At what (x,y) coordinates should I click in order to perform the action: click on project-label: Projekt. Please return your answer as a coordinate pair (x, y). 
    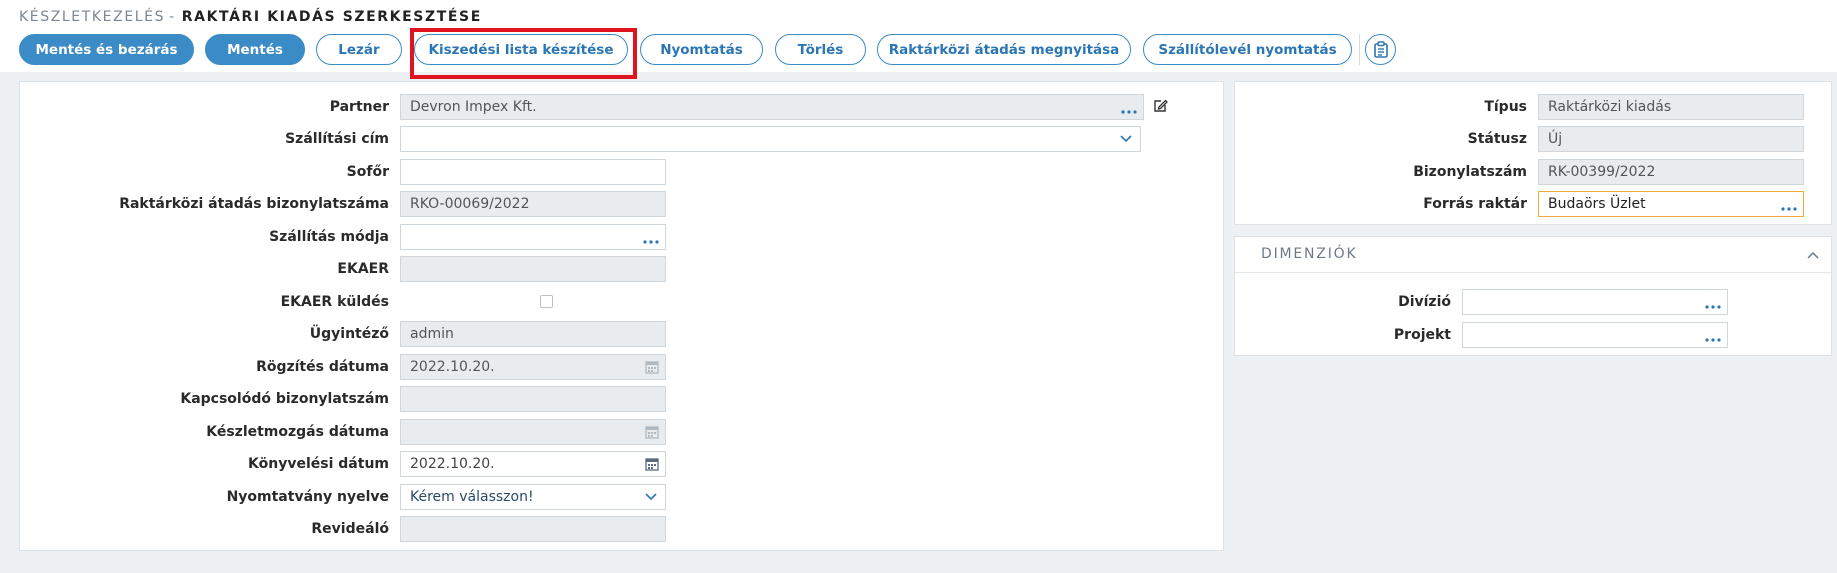
    Looking at the image, I should click on (1422, 335).